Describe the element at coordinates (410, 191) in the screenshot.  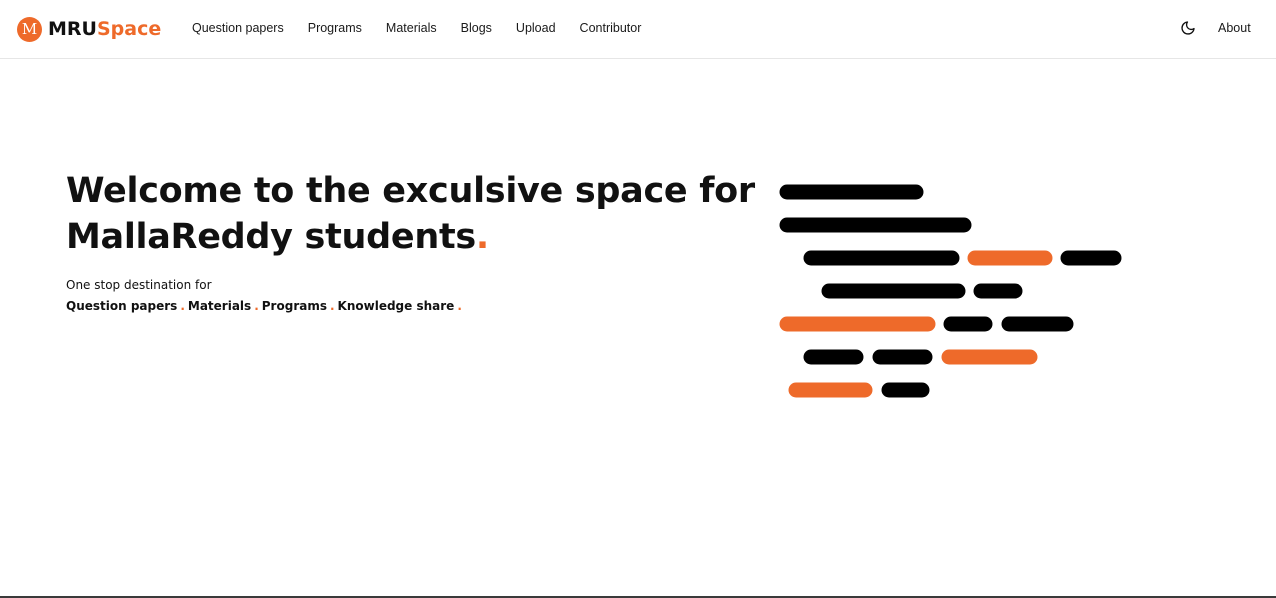
I see `hero-title-line1: Welcome to the exculsive space for` at that location.